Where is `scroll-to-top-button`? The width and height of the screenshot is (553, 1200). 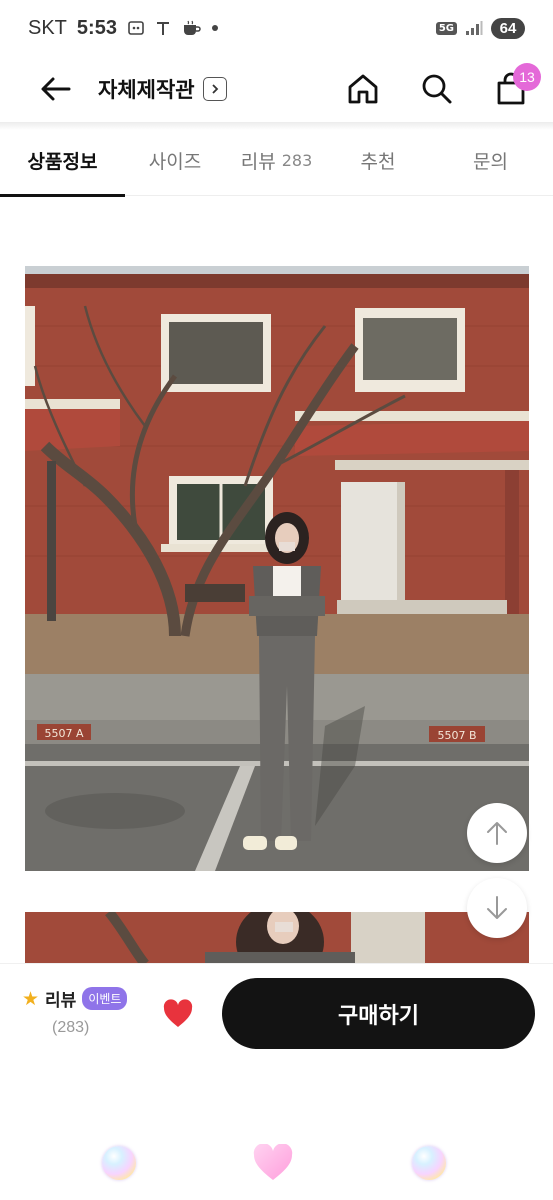 scroll-to-top-button is located at coordinates (497, 833).